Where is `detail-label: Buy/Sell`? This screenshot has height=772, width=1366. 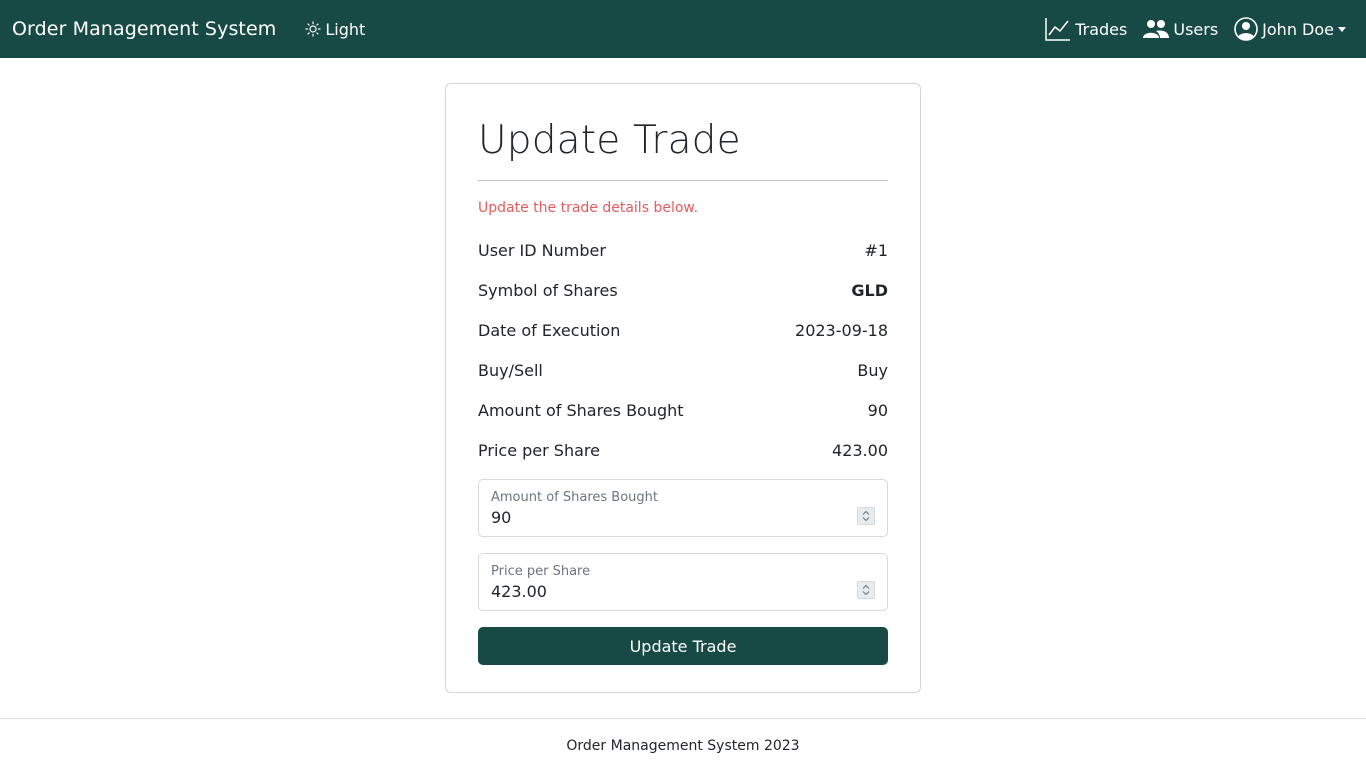
detail-label: Buy/Sell is located at coordinates (510, 370).